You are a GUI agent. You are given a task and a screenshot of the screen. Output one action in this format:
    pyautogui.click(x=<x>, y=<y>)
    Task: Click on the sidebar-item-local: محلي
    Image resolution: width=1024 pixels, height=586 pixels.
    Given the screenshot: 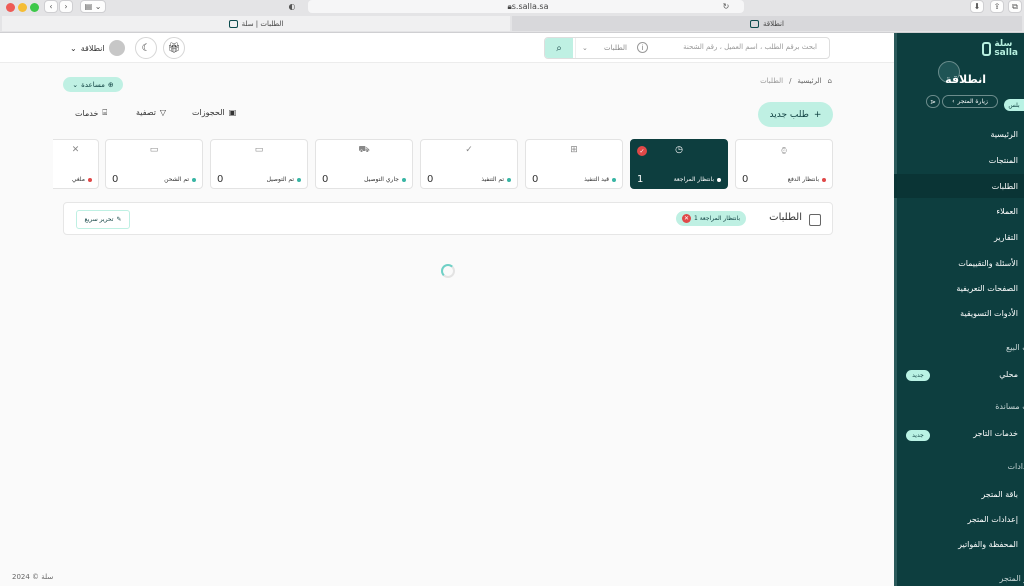 What is the action you would take?
    pyautogui.click(x=1008, y=374)
    